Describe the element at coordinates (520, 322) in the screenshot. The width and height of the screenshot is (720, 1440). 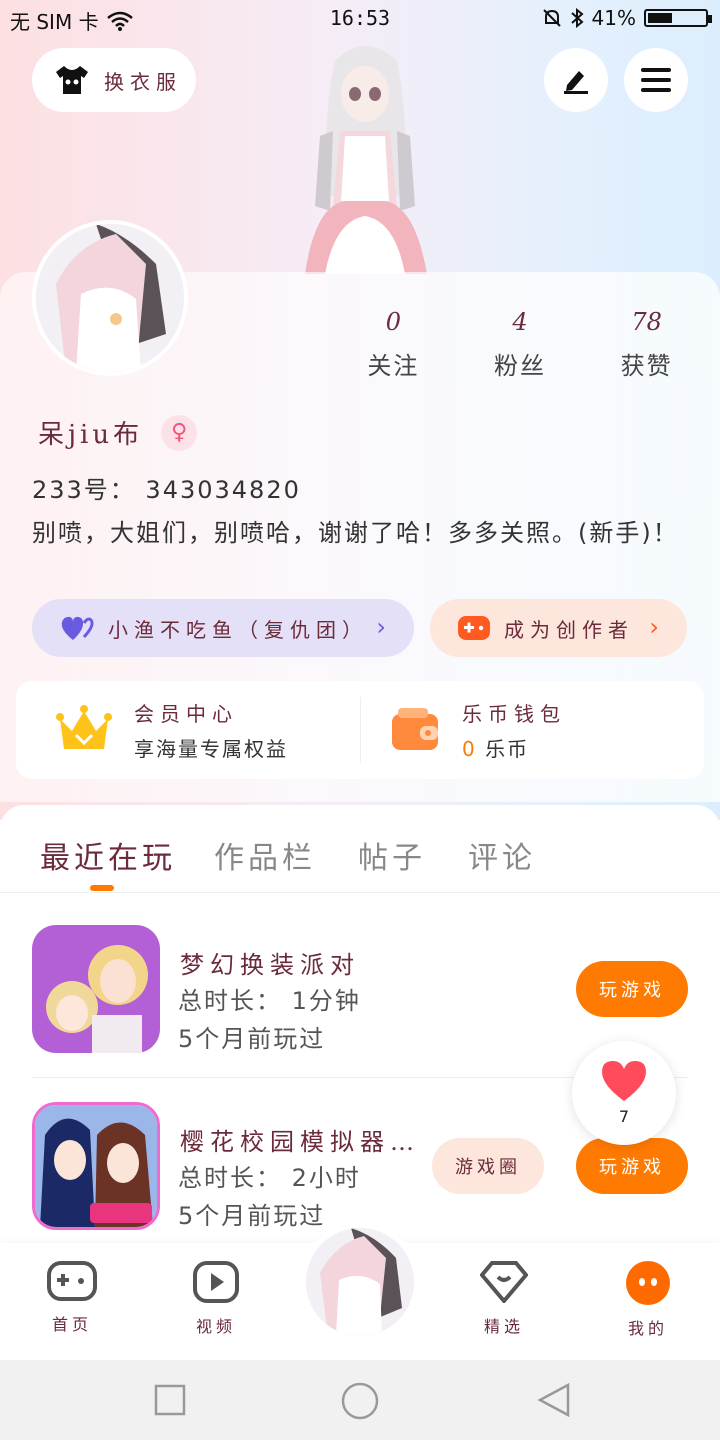
I see `followers-count: 4` at that location.